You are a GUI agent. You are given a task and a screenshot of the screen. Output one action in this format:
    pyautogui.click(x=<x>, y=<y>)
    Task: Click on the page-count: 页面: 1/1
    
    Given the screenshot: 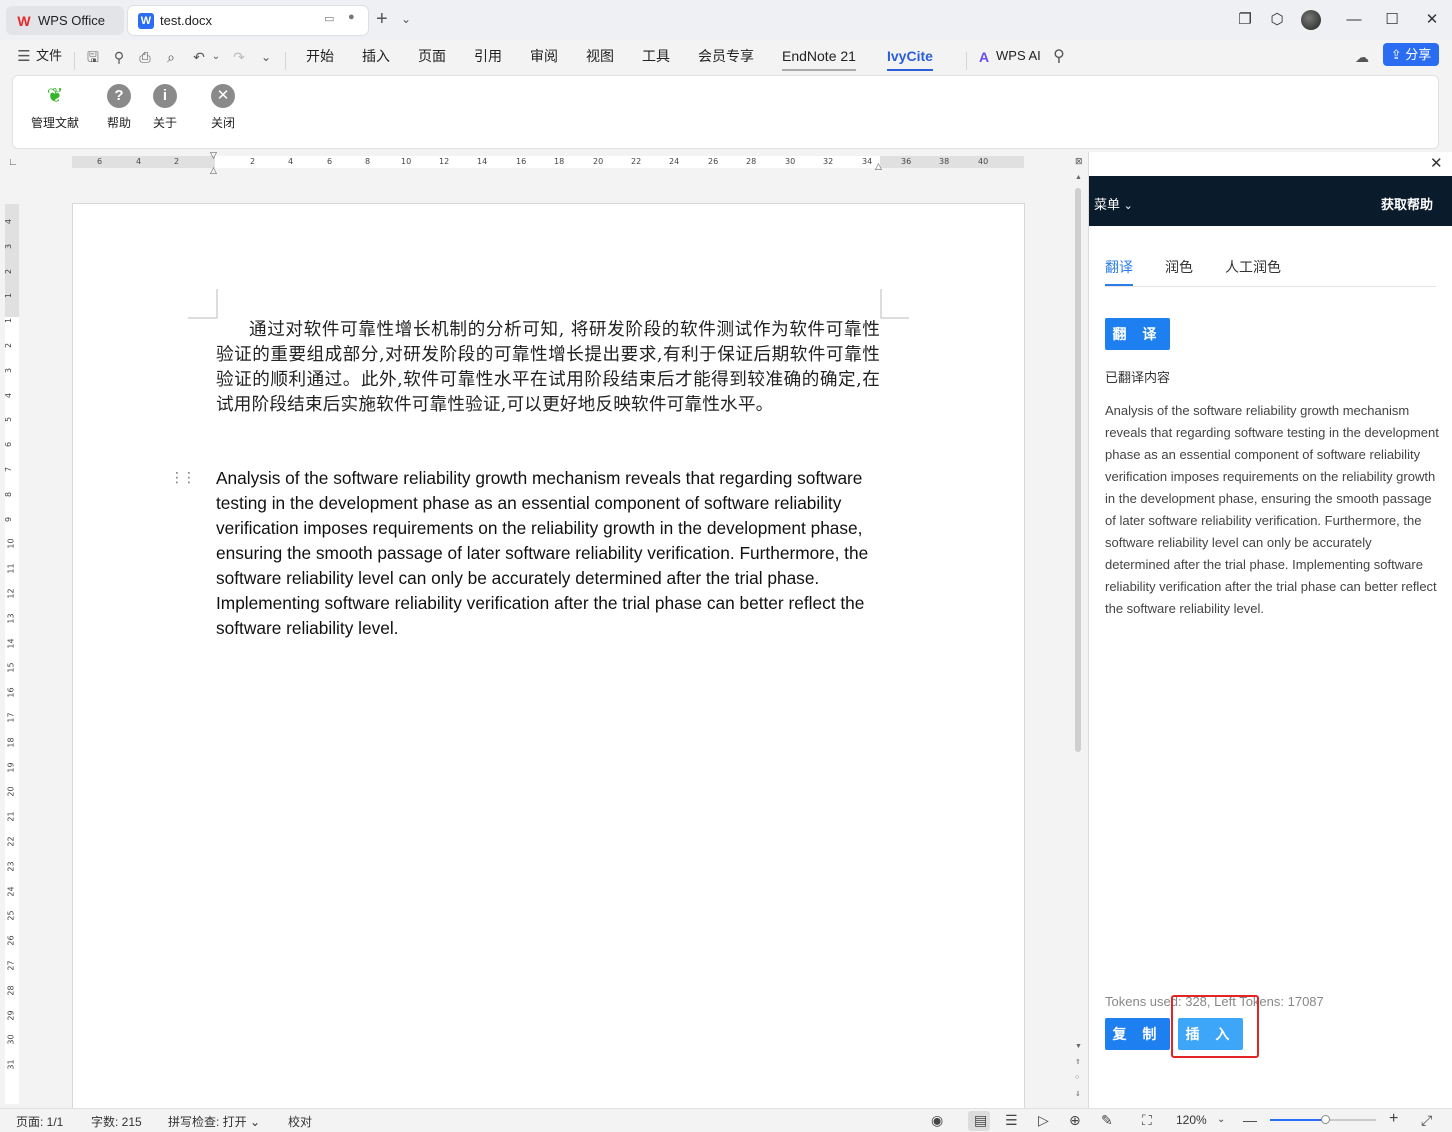 What is the action you would take?
    pyautogui.click(x=39, y=1121)
    